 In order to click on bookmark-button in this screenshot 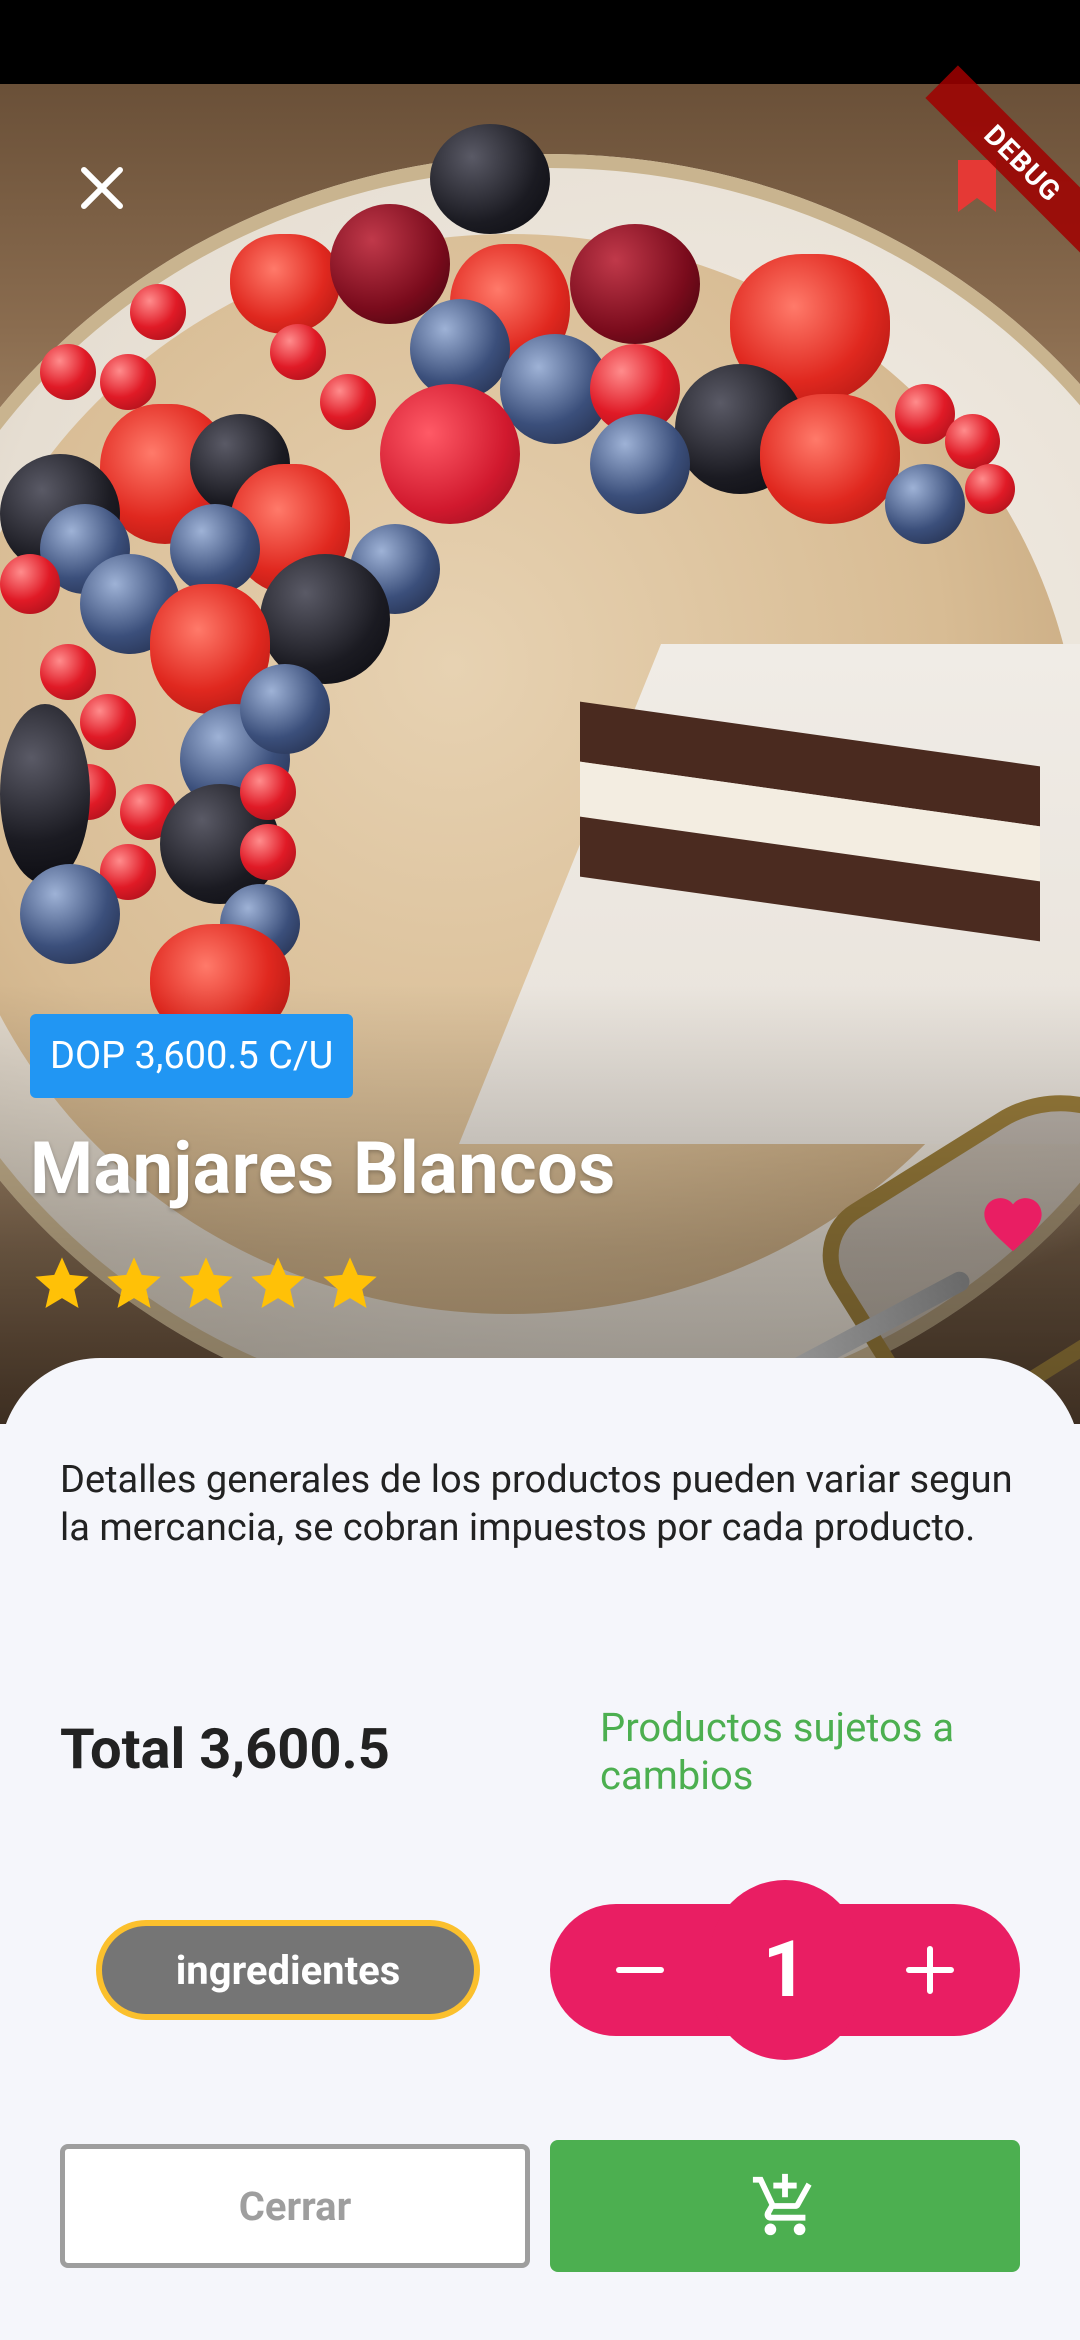, I will do `click(977, 186)`.